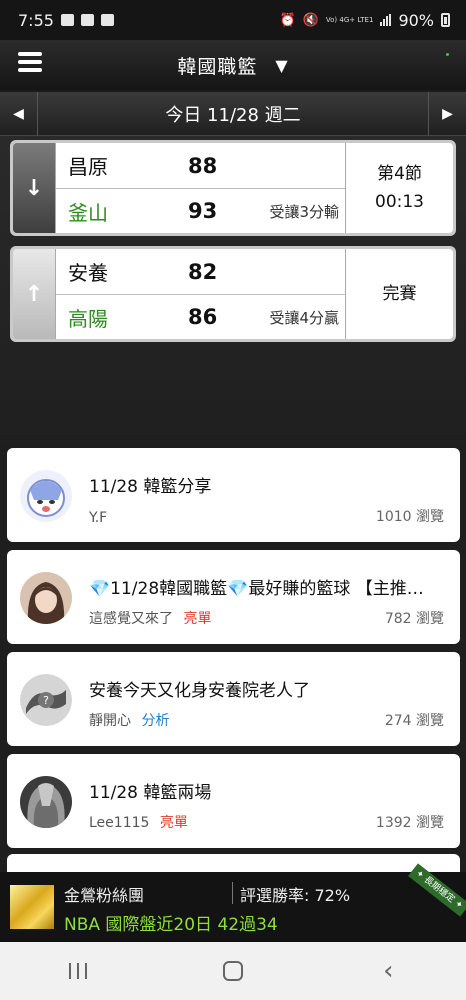 The image size is (466, 1000). What do you see at coordinates (203, 211) in the screenshot?
I see `team-score: 93` at bounding box center [203, 211].